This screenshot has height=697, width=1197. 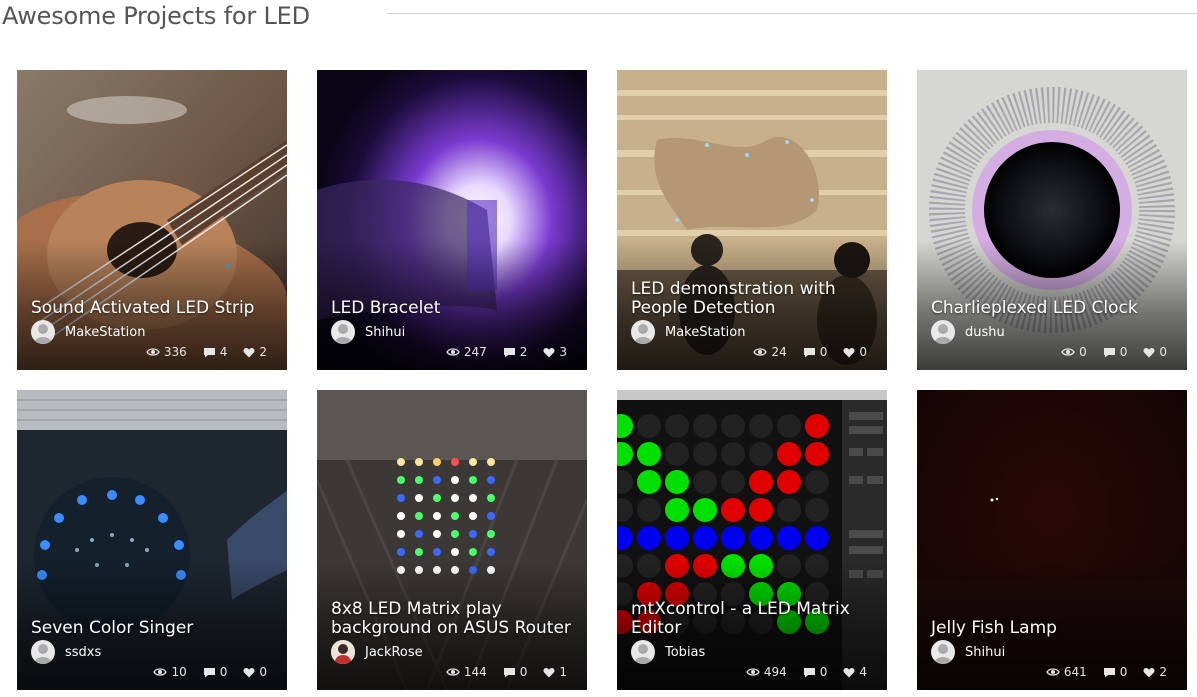 What do you see at coordinates (775, 672) in the screenshot?
I see `views-count: 494` at bounding box center [775, 672].